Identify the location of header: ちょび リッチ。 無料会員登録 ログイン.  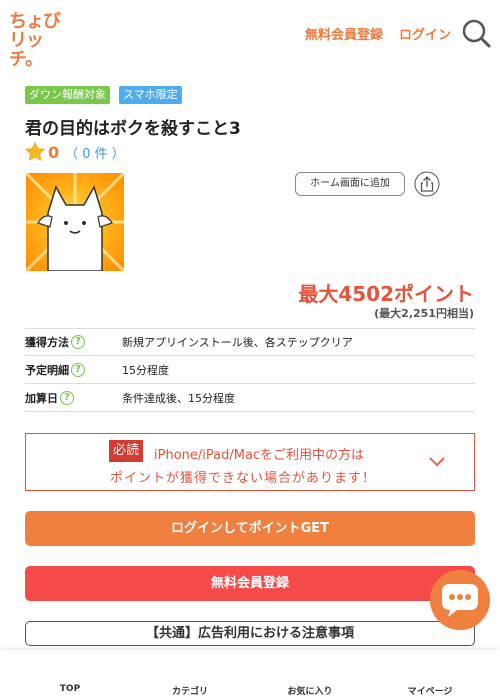
(250, 34).